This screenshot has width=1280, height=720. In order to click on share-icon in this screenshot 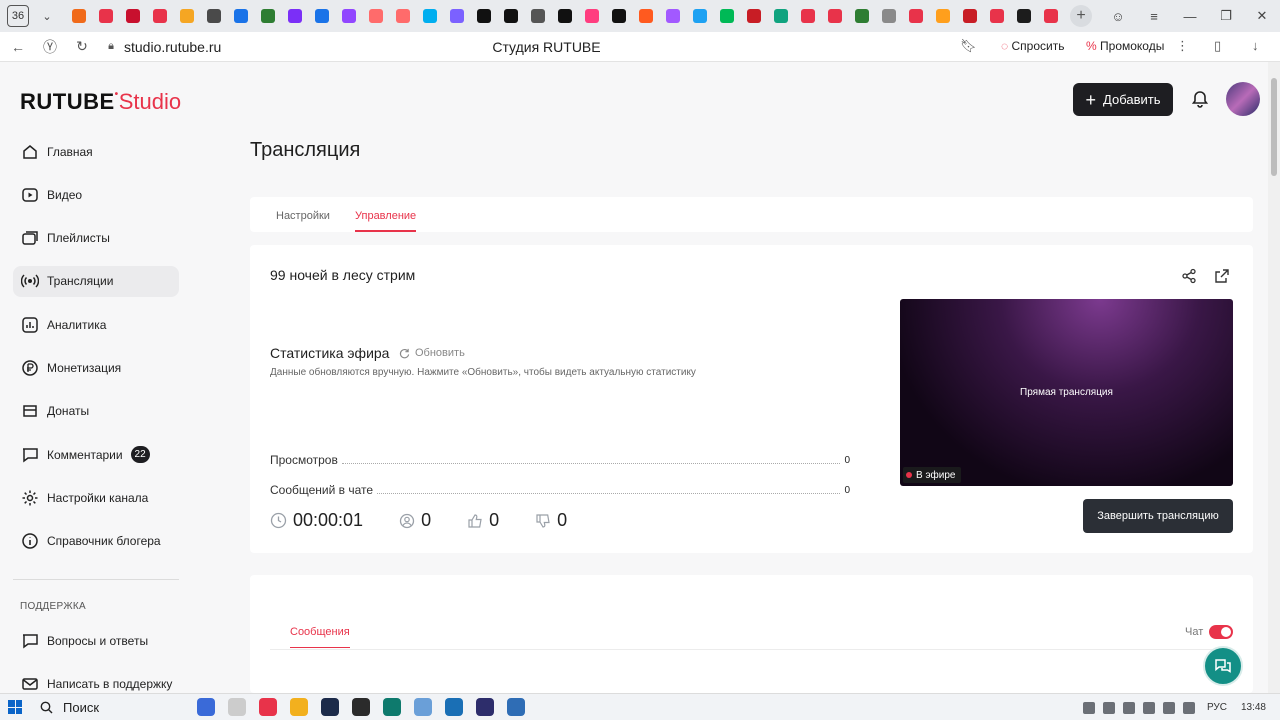, I will do `click(1189, 276)`.